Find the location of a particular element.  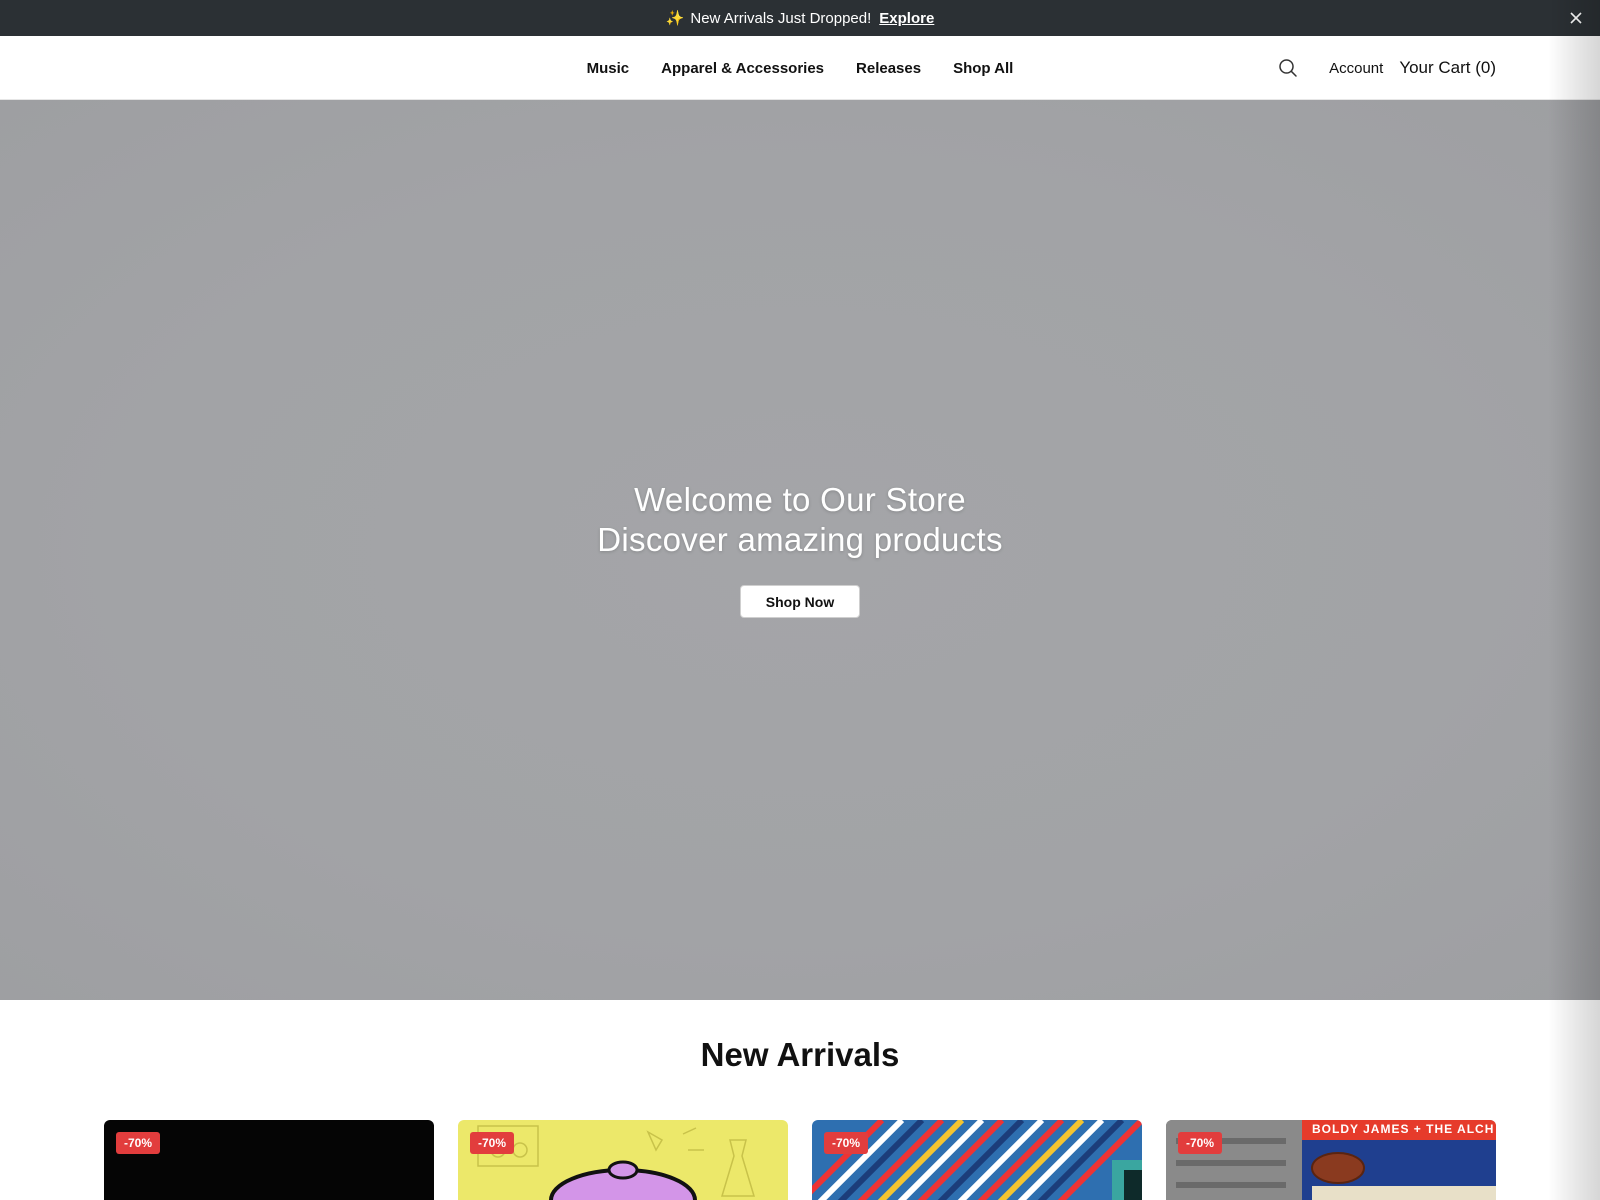

announcement-bar: ✨ New Arrivals Just Dropped! Explore is located at coordinates (800, 18).